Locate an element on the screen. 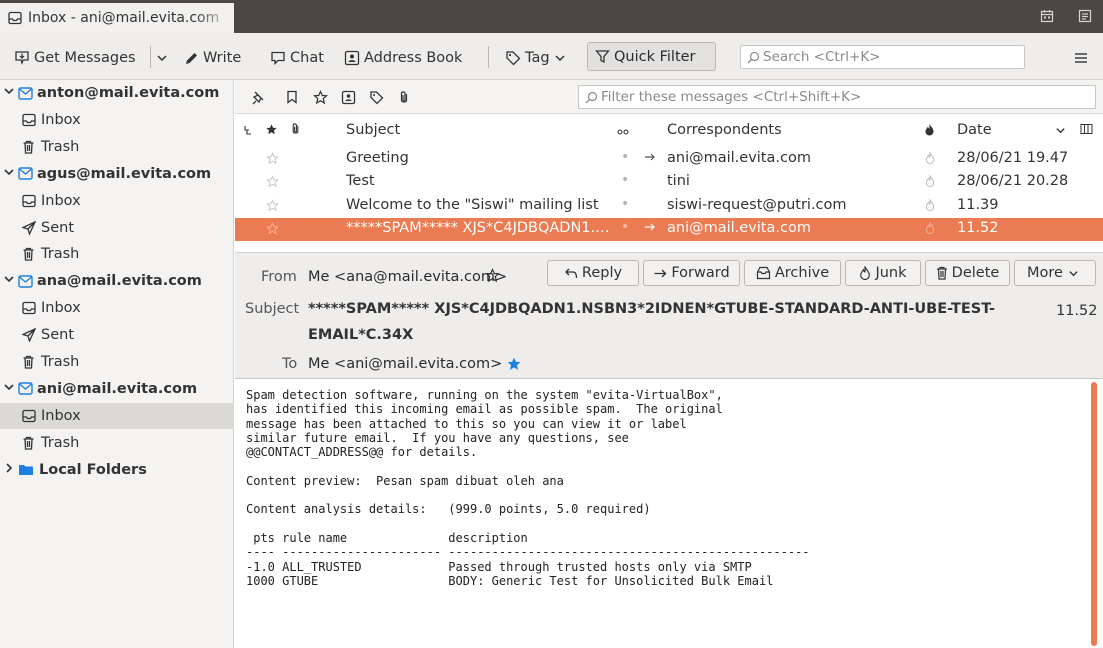  message-date: 28/06/21 20.28 is located at coordinates (1013, 181).